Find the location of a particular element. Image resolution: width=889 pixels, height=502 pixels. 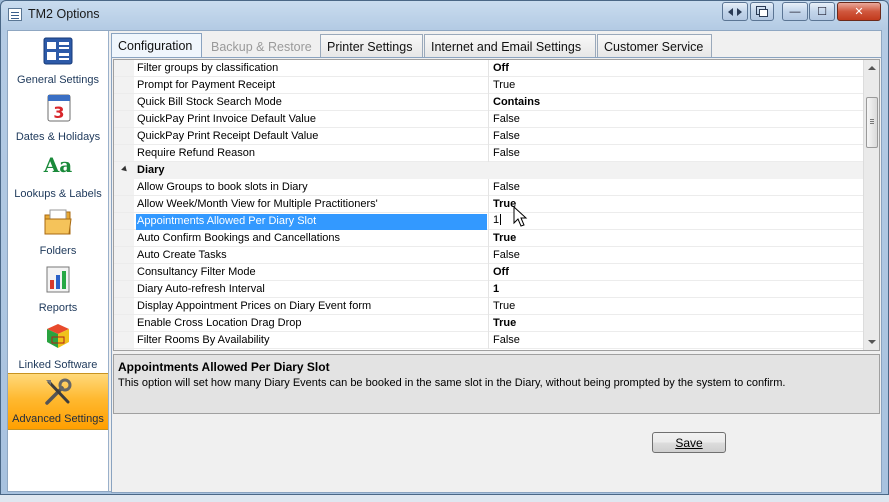

svg-text: Aa is located at coordinates (58, 165).